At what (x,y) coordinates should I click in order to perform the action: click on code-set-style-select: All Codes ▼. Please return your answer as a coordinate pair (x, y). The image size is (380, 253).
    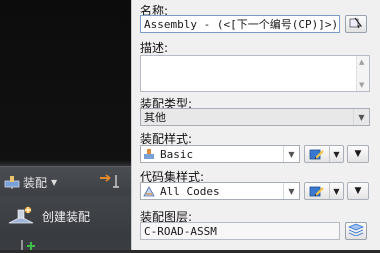
    Looking at the image, I should click on (220, 191).